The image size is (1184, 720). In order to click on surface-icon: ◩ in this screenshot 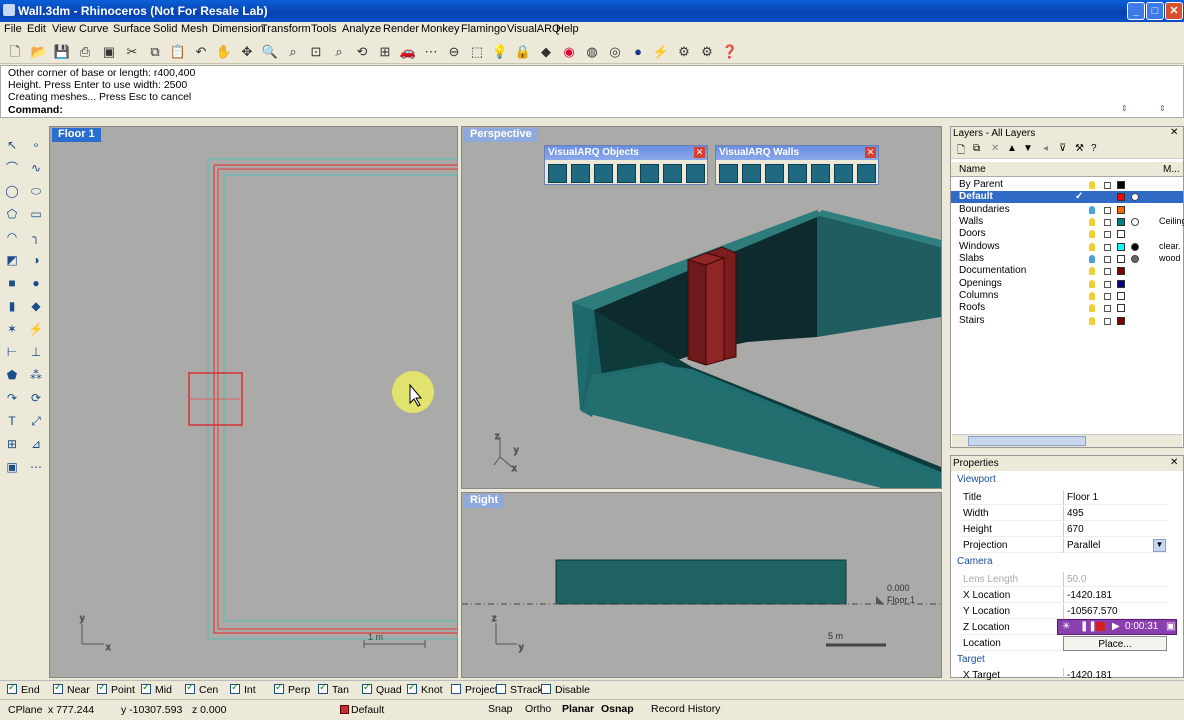, I will do `click(12, 260)`.